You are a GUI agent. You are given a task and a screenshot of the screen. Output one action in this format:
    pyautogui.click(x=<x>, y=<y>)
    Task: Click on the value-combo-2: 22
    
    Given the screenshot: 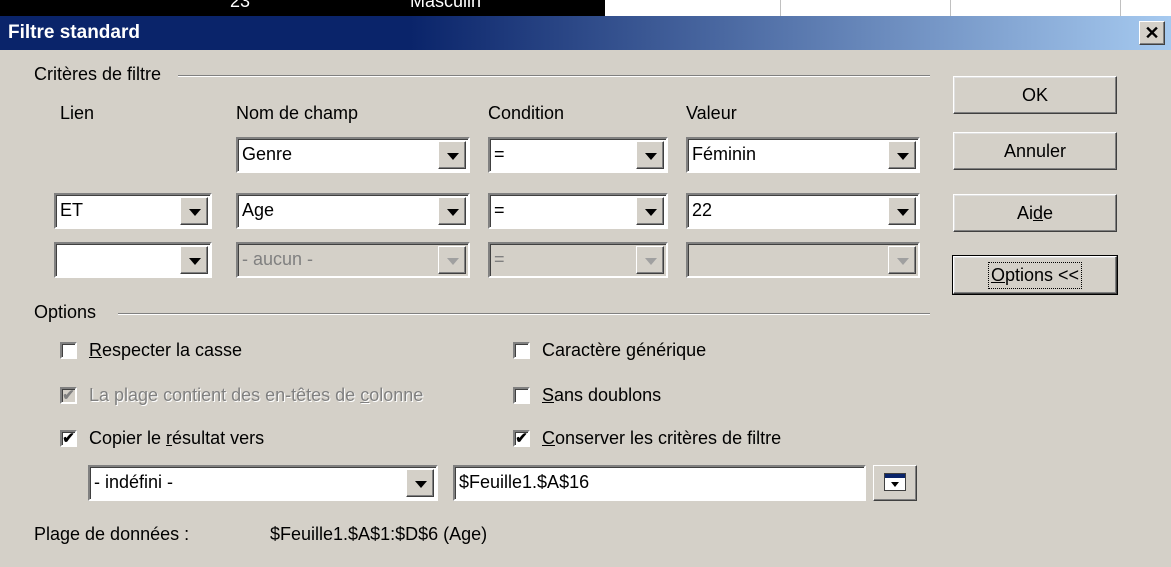 What is the action you would take?
    pyautogui.click(x=803, y=211)
    